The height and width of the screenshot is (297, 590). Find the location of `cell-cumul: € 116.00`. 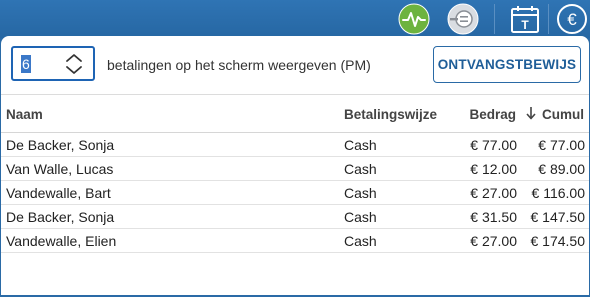

cell-cumul: € 116.00 is located at coordinates (558, 193).